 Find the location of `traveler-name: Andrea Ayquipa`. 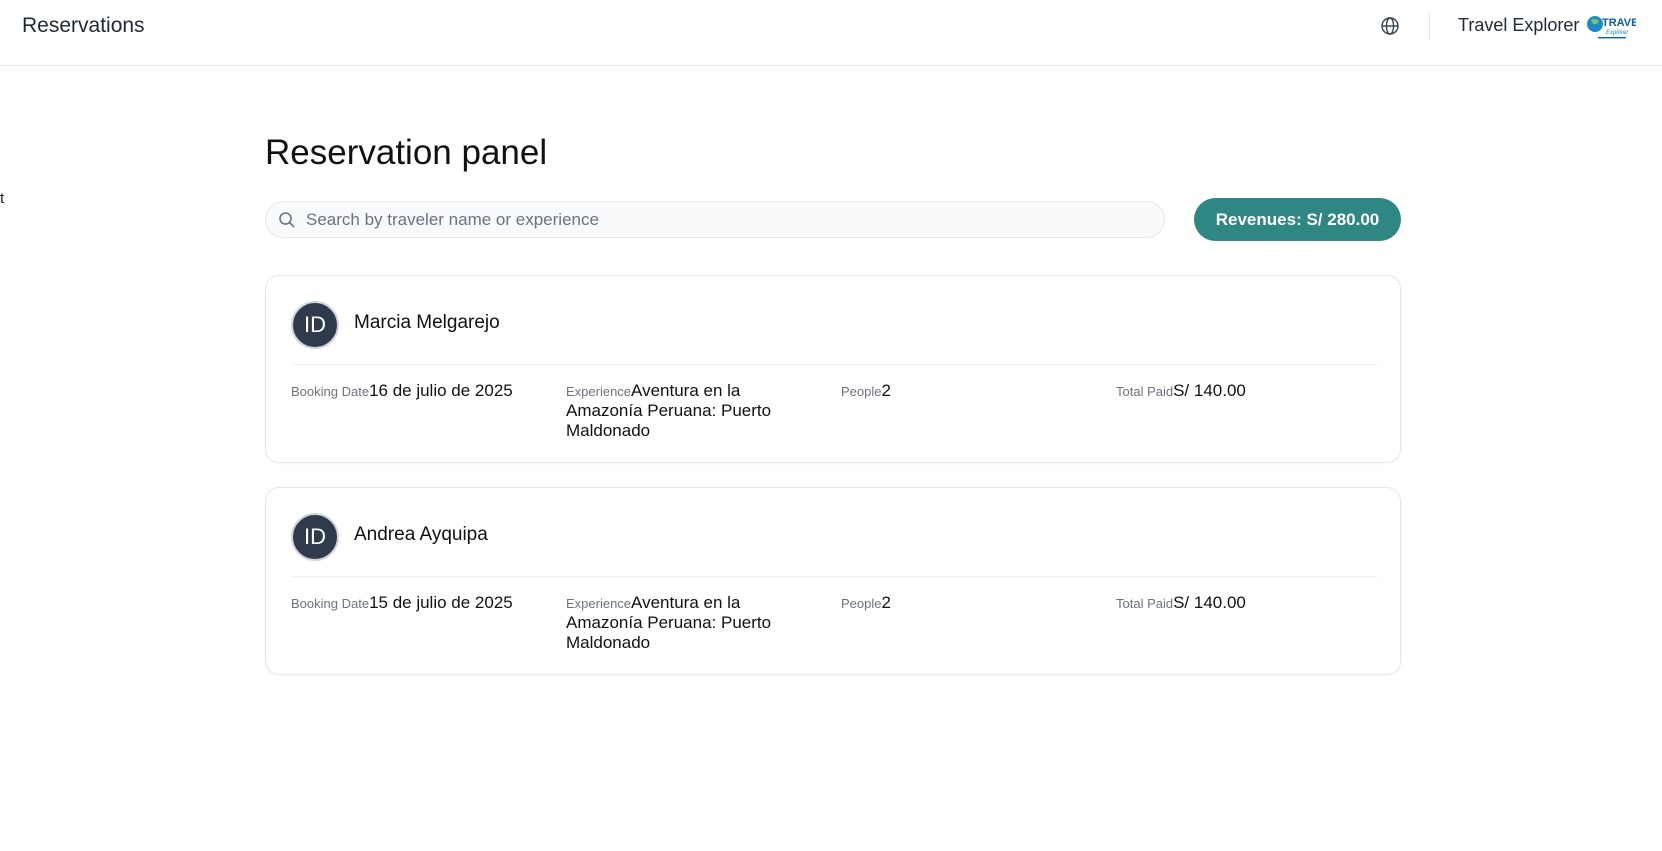

traveler-name: Andrea Ayquipa is located at coordinates (421, 534).